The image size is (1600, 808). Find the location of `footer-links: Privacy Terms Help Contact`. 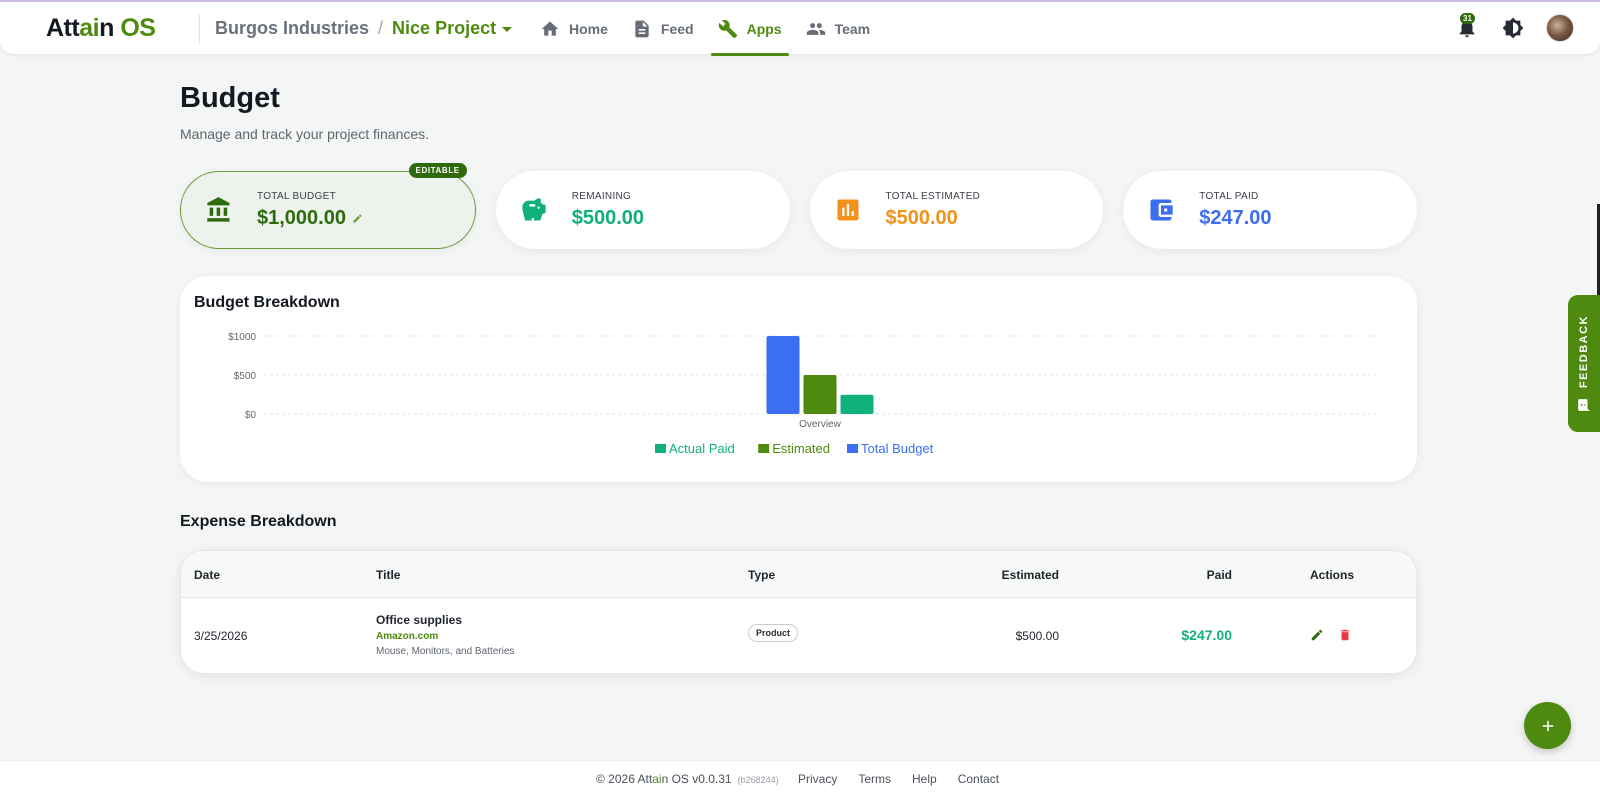

footer-links: Privacy Terms Help Contact is located at coordinates (898, 779).